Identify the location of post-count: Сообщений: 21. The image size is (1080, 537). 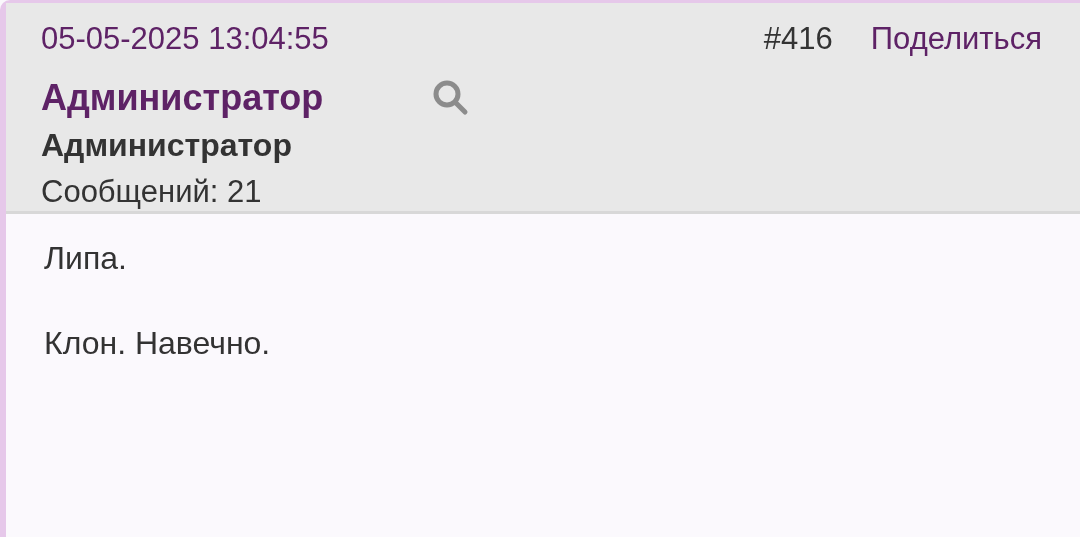
(152, 192).